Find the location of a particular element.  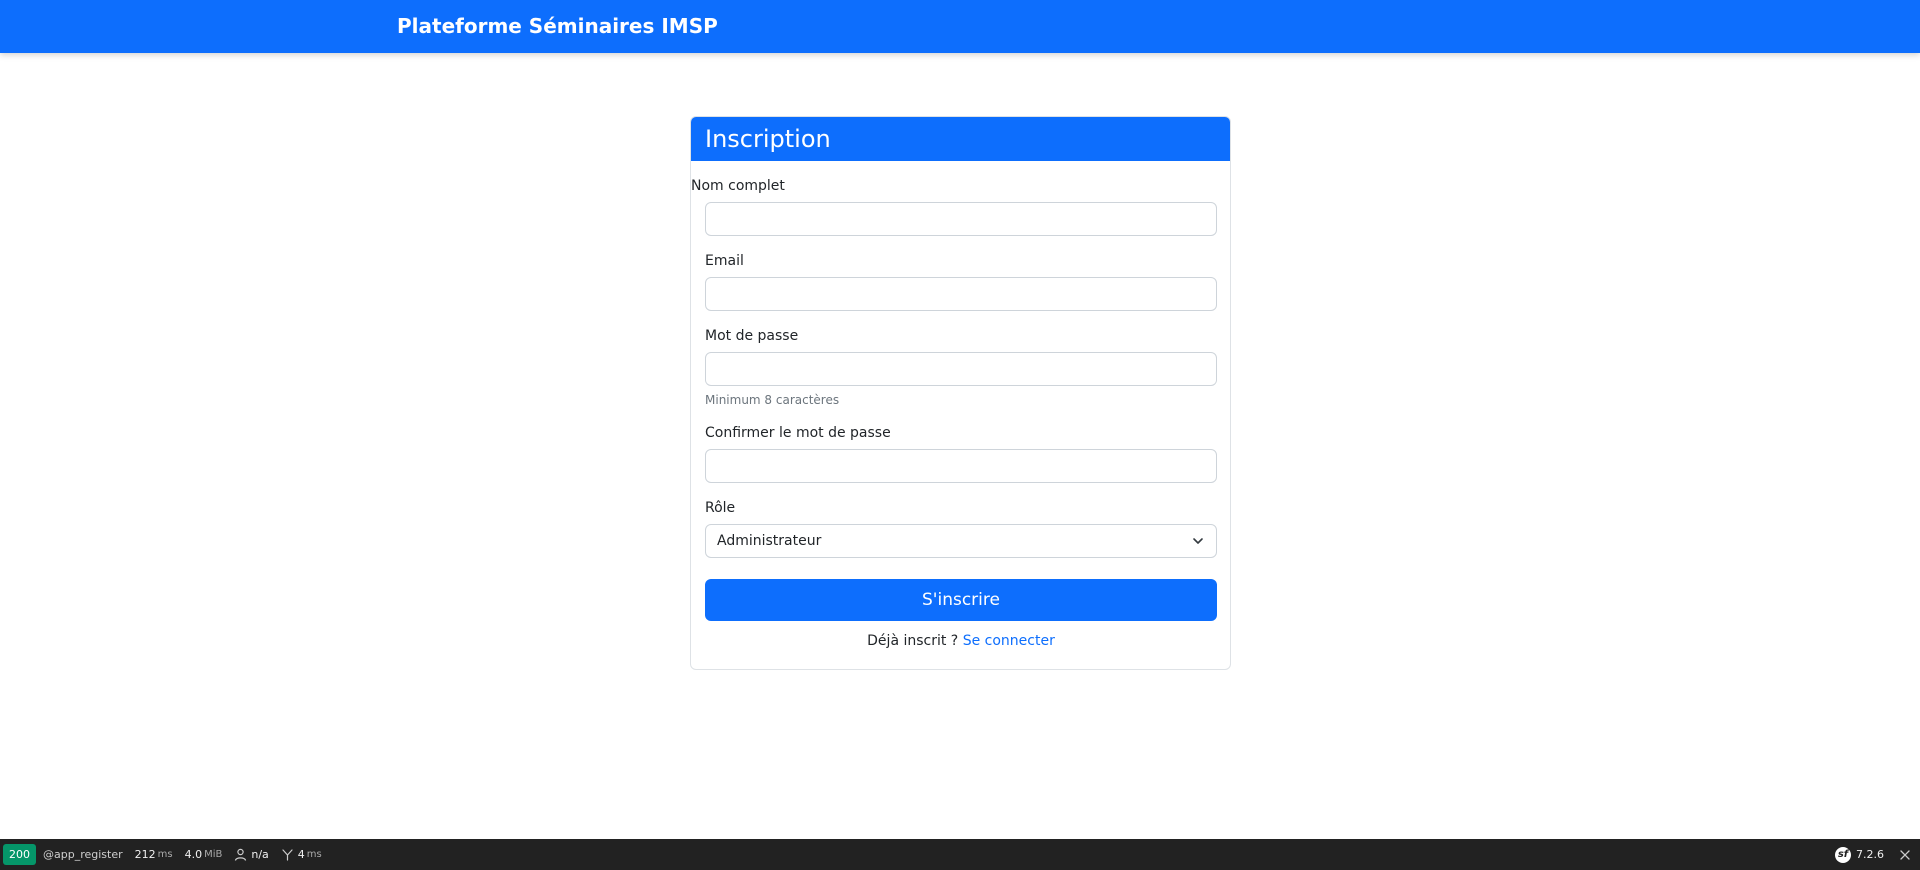

user-icon is located at coordinates (240, 854).